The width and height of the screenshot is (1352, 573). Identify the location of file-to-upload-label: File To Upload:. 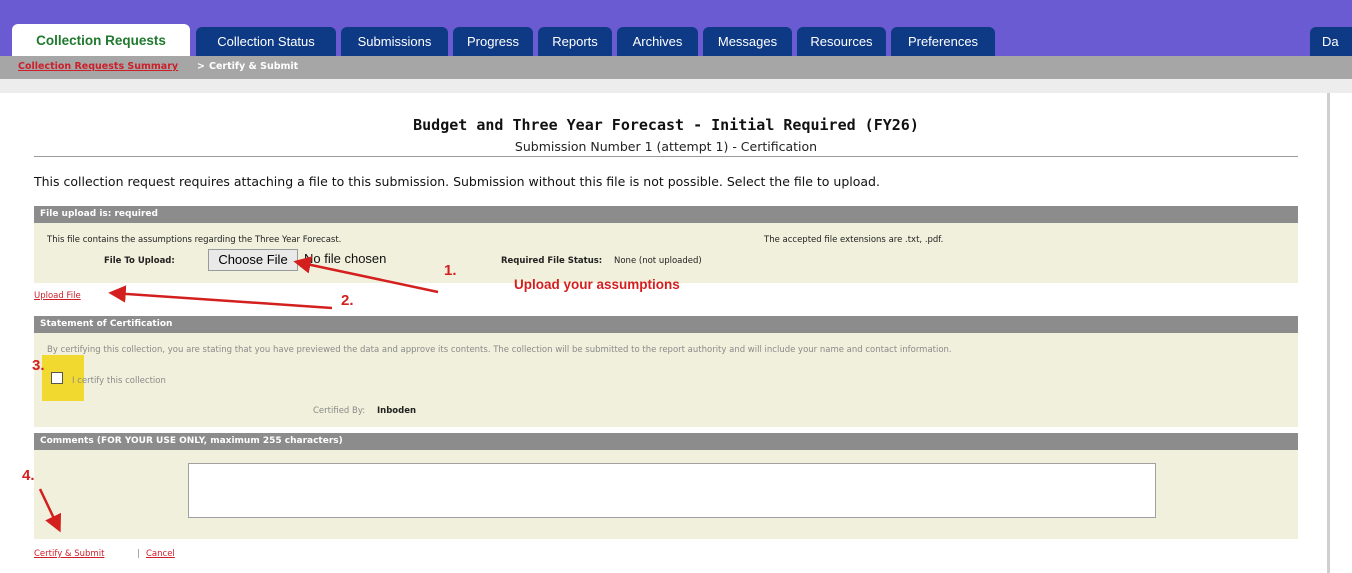
(139, 261).